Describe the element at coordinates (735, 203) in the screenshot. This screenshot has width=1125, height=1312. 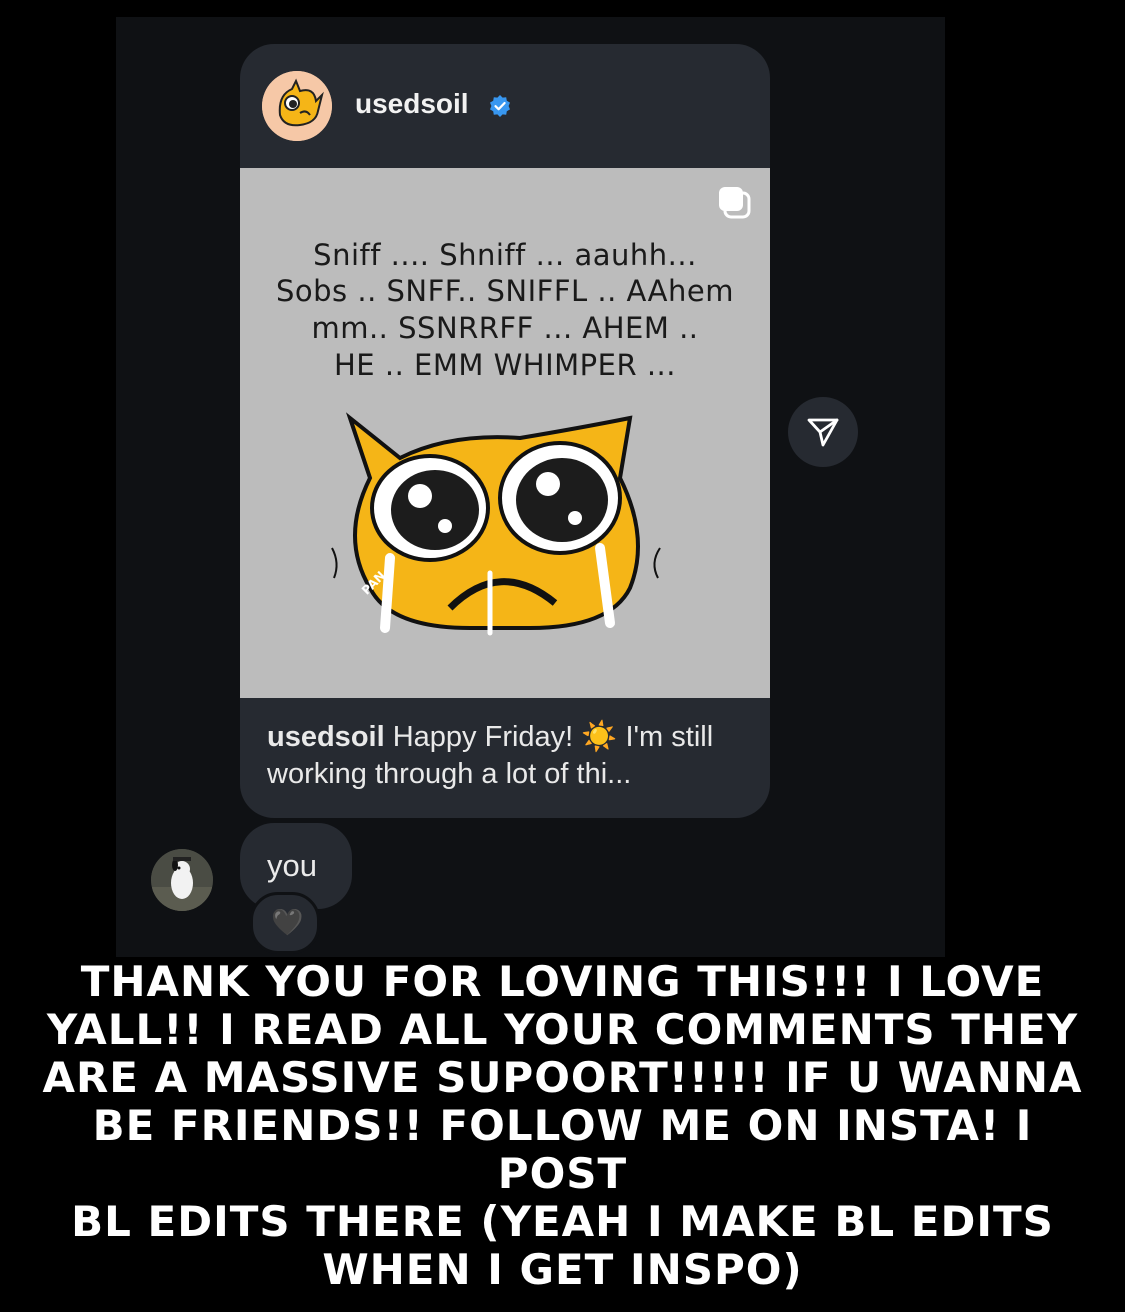
I see `multiple-posts-icon` at that location.